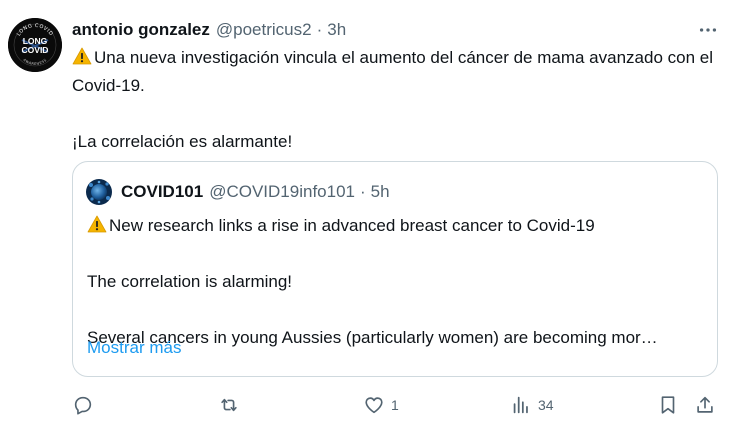 The image size is (746, 440). I want to click on virus-avatar-icon, so click(99, 192).